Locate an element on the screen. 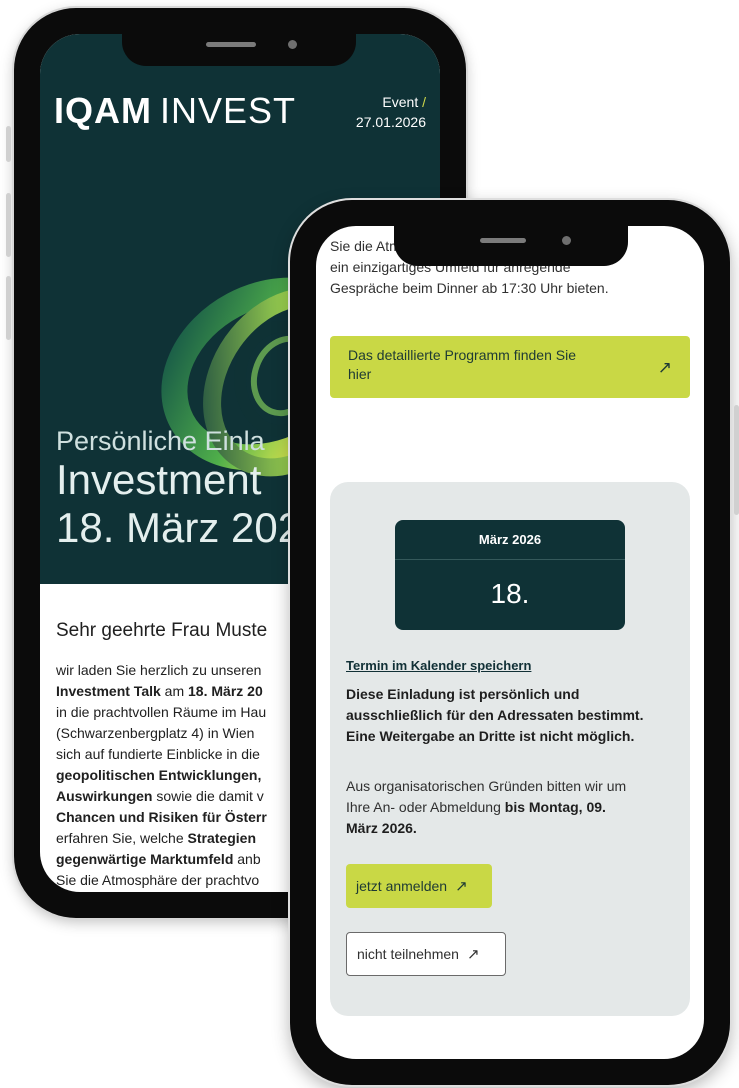 This screenshot has height=1088, width=739. letter-bold-text: Investment Talk is located at coordinates (108, 691).